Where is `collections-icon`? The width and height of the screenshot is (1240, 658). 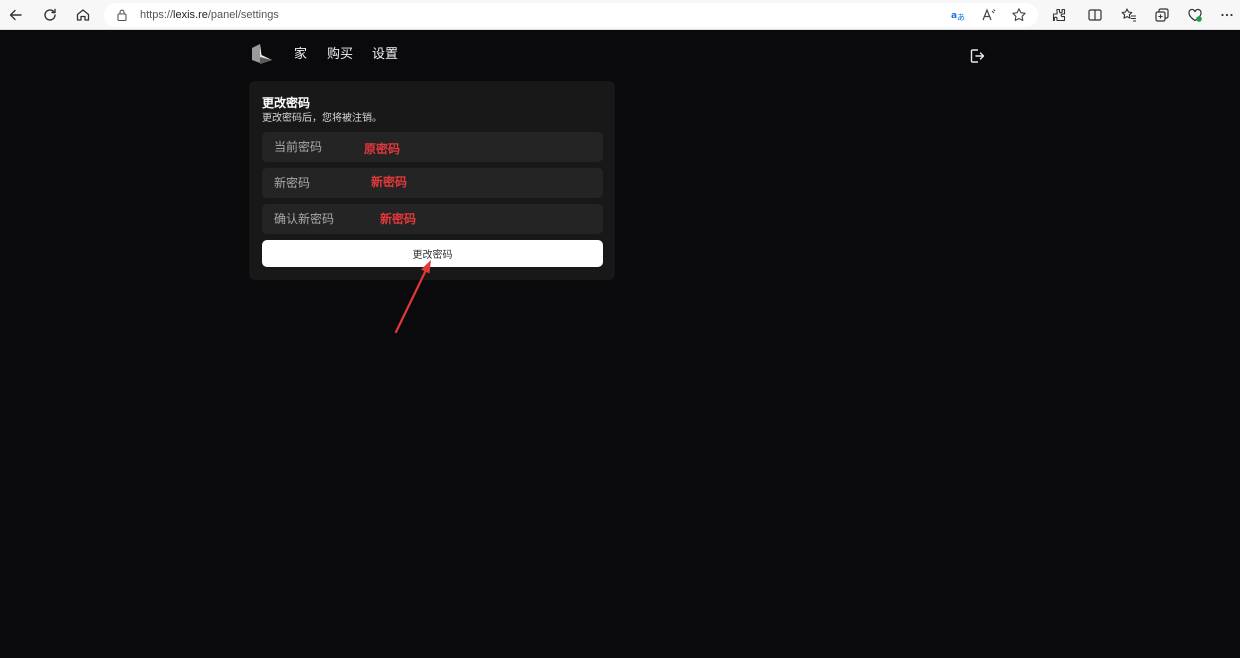
collections-icon is located at coordinates (1162, 15).